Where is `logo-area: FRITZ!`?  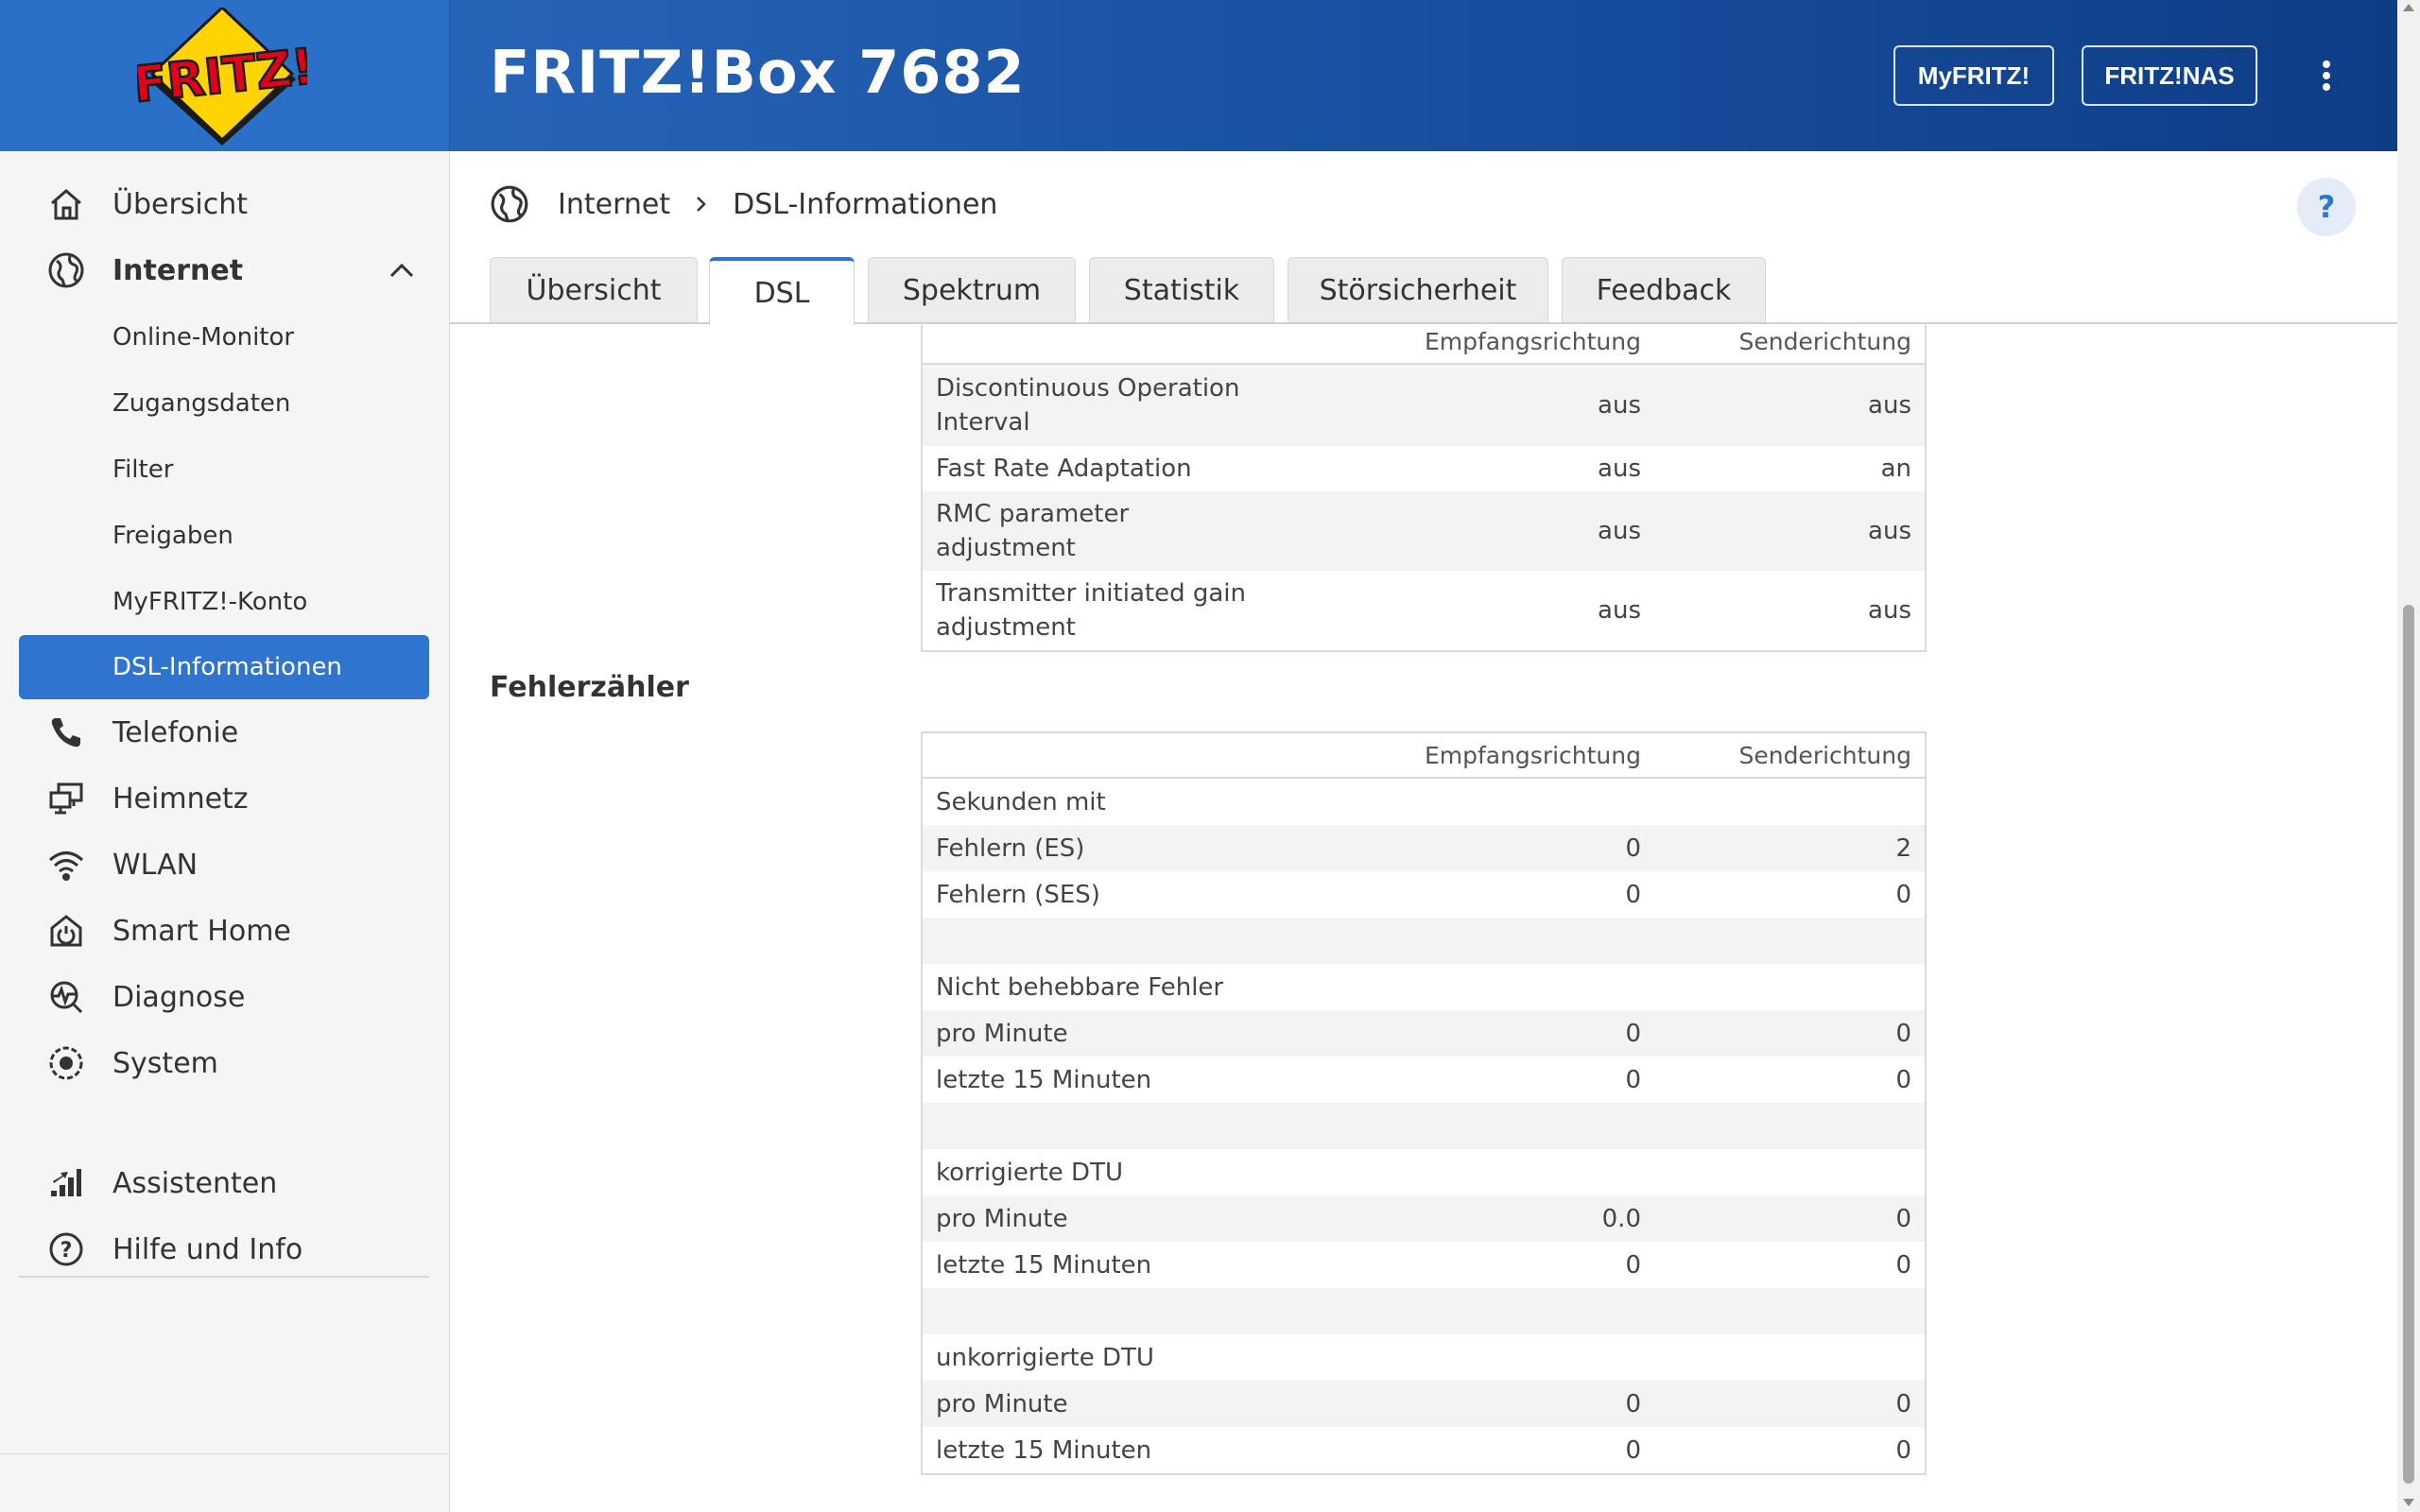
logo-area: FRITZ! is located at coordinates (225, 75).